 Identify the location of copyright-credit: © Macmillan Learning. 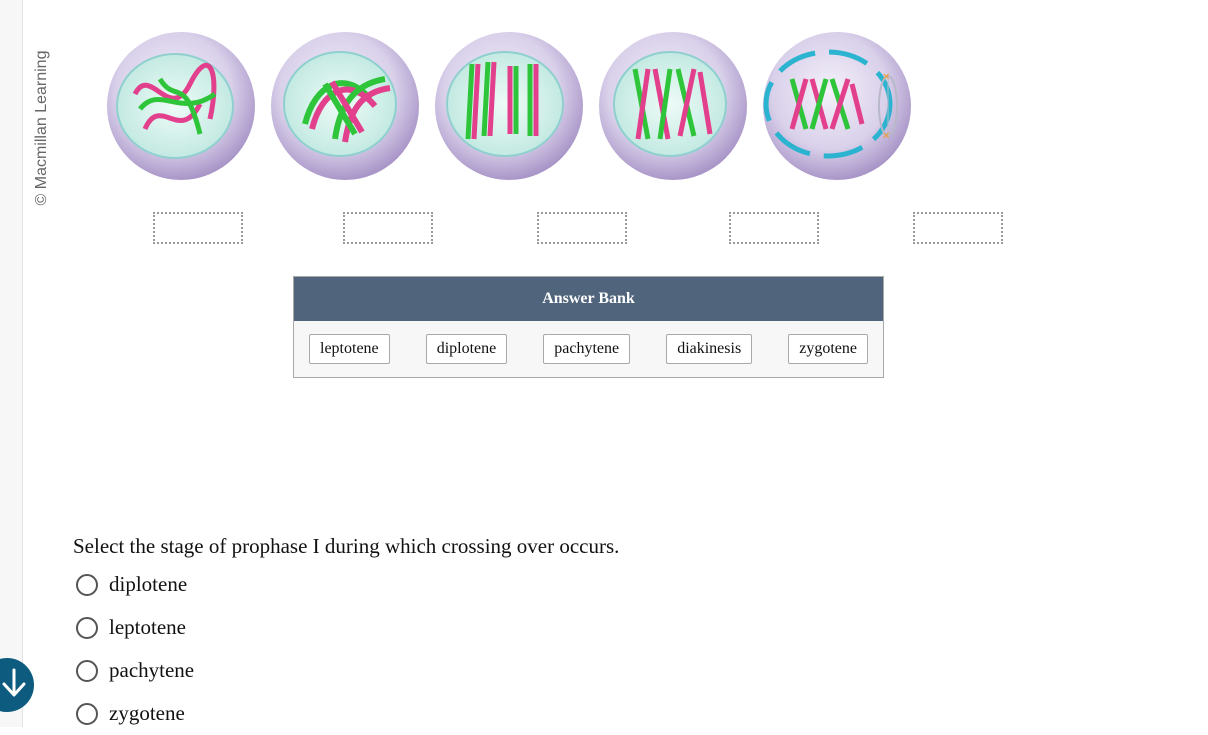
(41, 128).